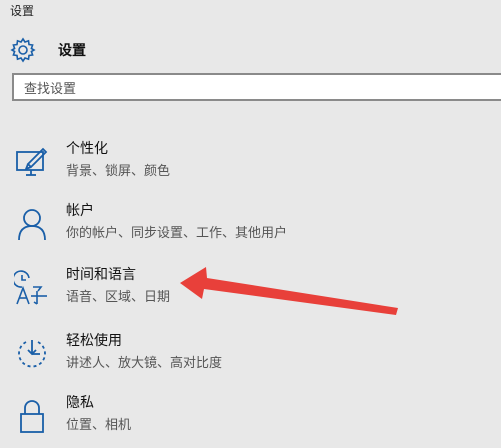  Describe the element at coordinates (250, 419) in the screenshot. I see `settings-item-privacy: 隐私 位置、相机` at that location.